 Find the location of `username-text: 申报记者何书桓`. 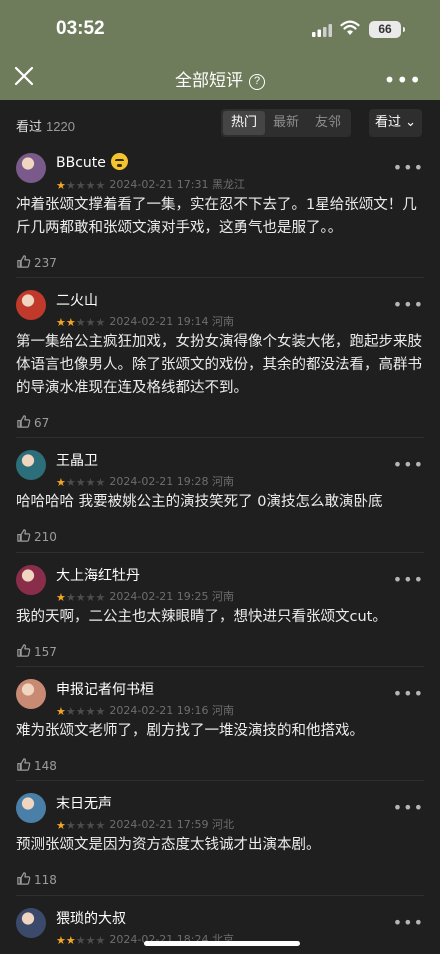

username-text: 申报记者何书桓 is located at coordinates (105, 690).